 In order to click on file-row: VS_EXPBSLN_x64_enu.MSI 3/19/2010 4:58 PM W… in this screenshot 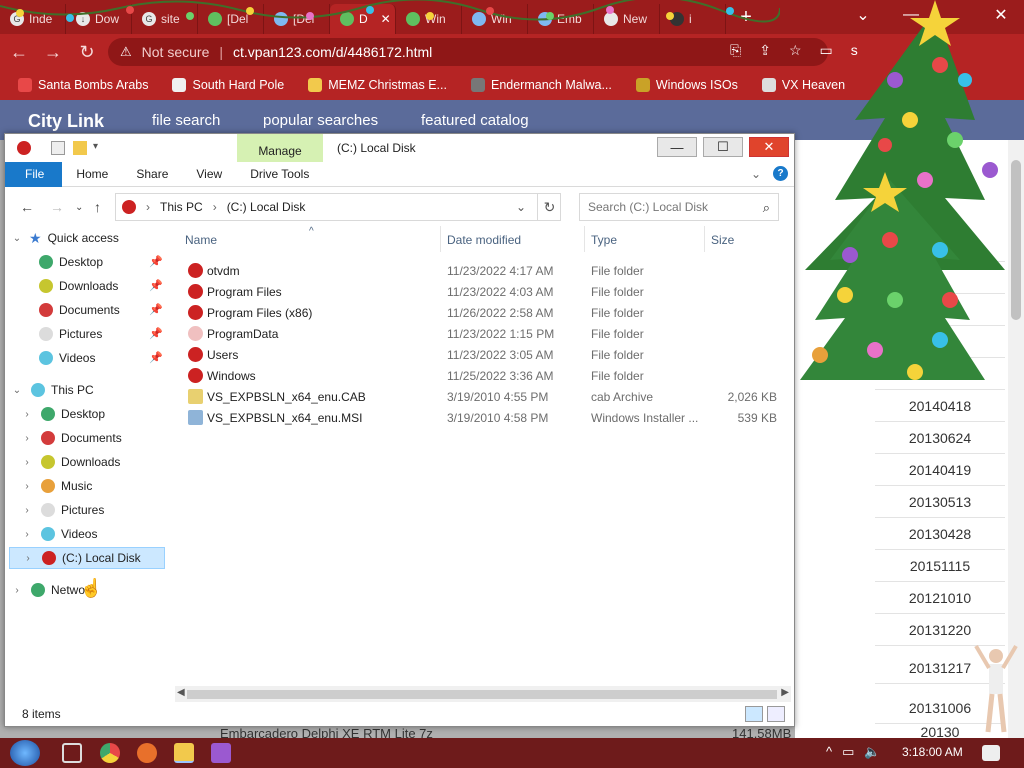, I will do `click(481, 417)`.